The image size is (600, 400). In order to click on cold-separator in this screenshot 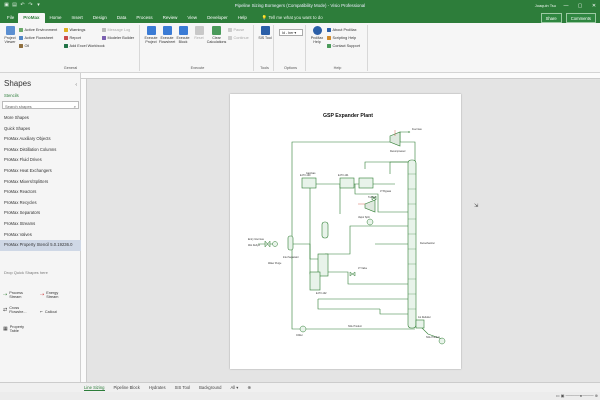, I will do `click(325, 230)`.